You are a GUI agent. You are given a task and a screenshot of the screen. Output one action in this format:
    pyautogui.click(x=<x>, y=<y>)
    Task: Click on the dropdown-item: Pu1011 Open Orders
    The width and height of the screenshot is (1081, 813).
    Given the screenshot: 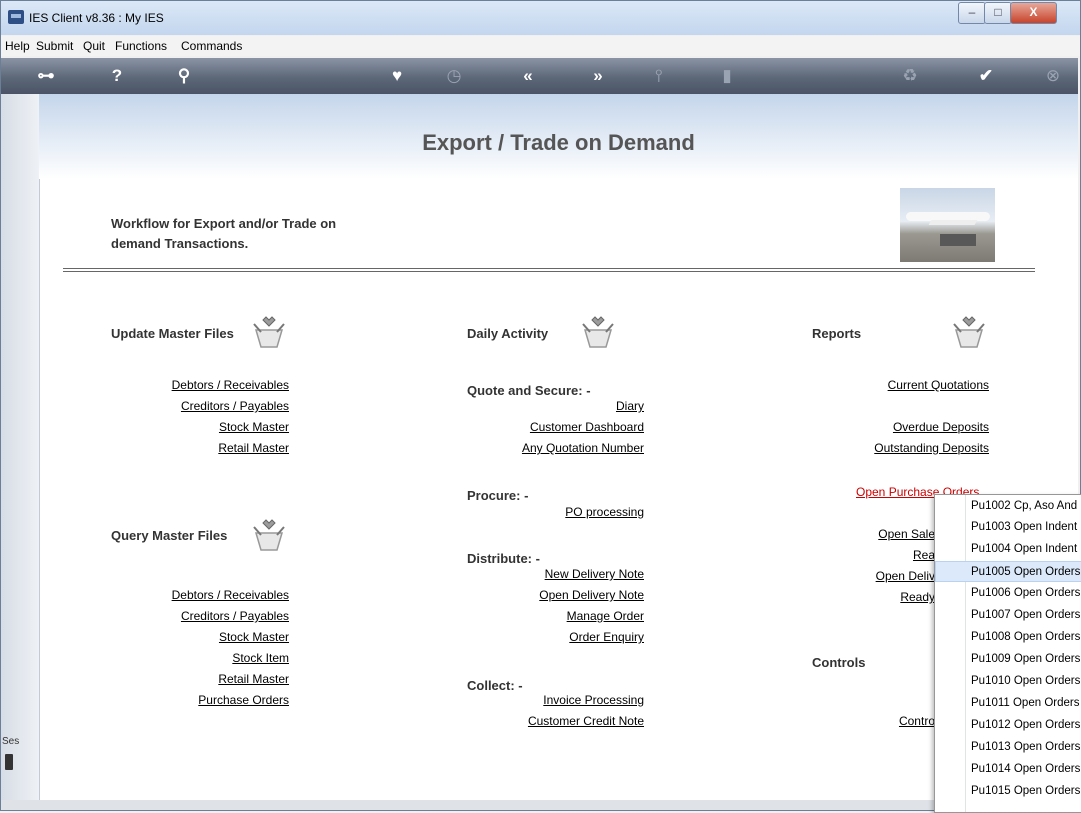 What is the action you would take?
    pyautogui.click(x=1008, y=703)
    